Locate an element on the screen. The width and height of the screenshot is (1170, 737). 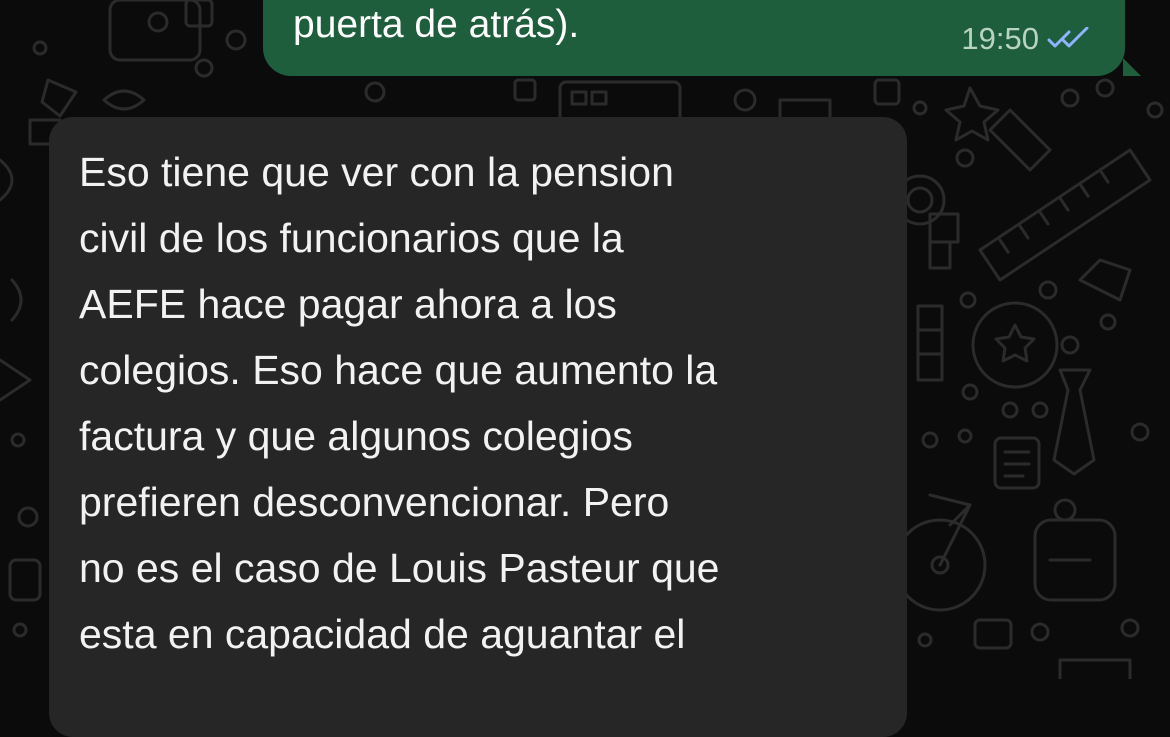
message-line: colegios. Eso hace que aumento la is located at coordinates (398, 370).